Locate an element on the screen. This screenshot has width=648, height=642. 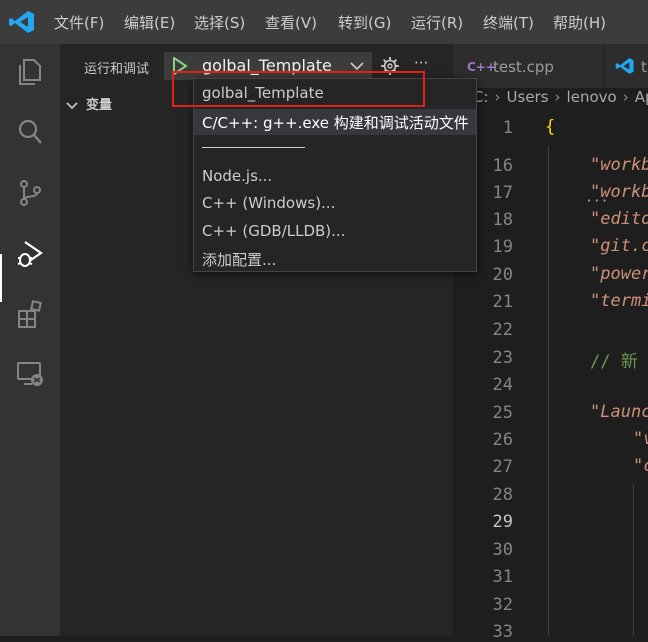
code-line: "git.c is located at coordinates (619, 246).